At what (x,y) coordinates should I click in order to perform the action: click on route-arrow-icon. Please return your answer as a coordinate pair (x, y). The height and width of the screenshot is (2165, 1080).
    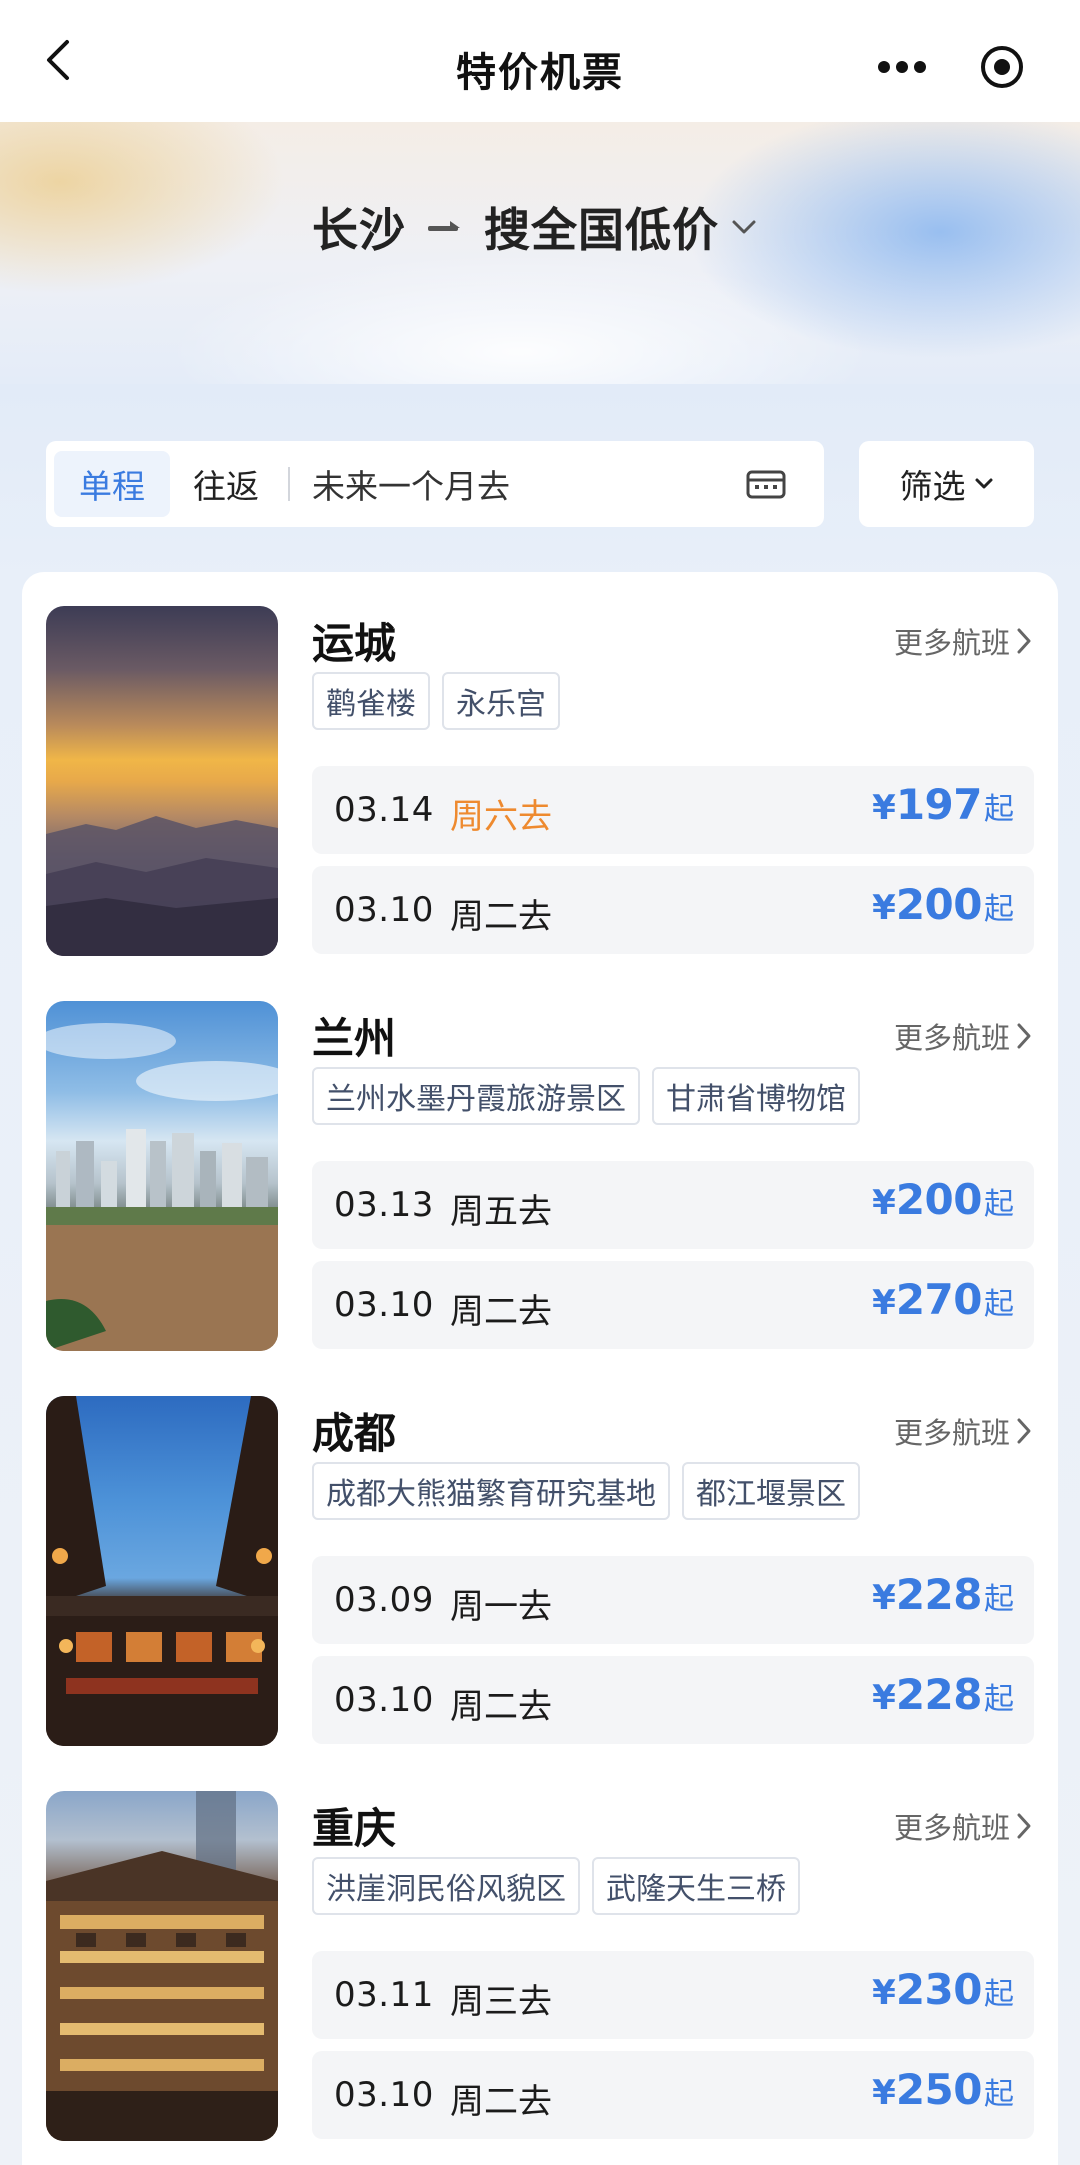
    Looking at the image, I should click on (445, 227).